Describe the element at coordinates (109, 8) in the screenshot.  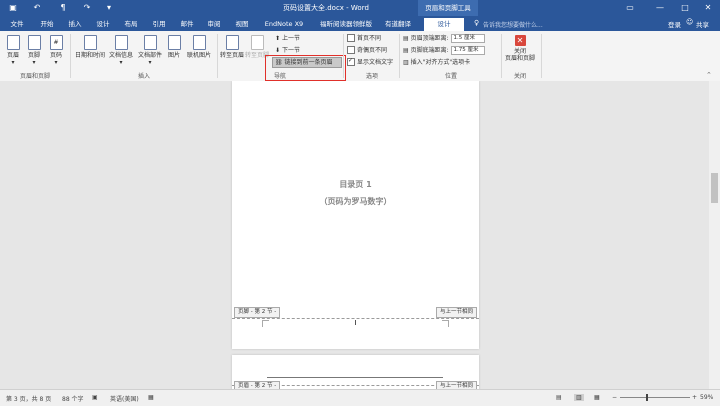
I see `customize-icon: ▾` at that location.